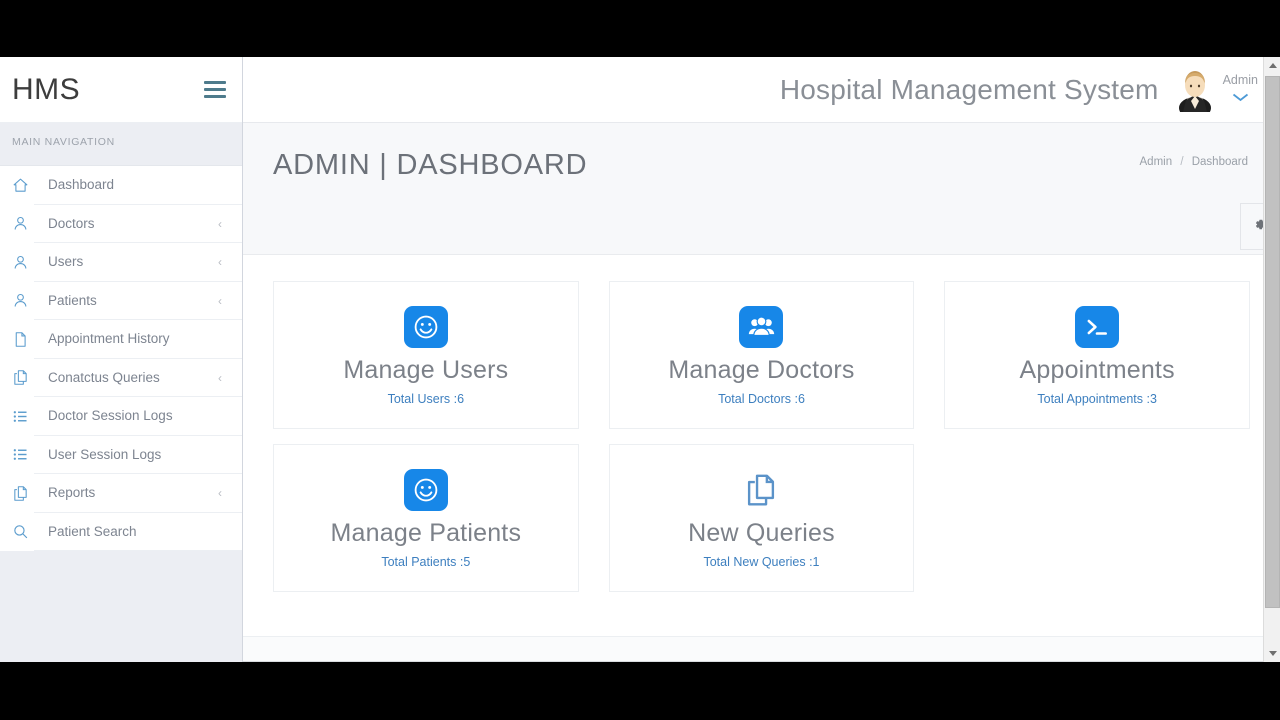 The image size is (1280, 720). Describe the element at coordinates (426, 533) in the screenshot. I see `card-title: Manage Patients` at that location.